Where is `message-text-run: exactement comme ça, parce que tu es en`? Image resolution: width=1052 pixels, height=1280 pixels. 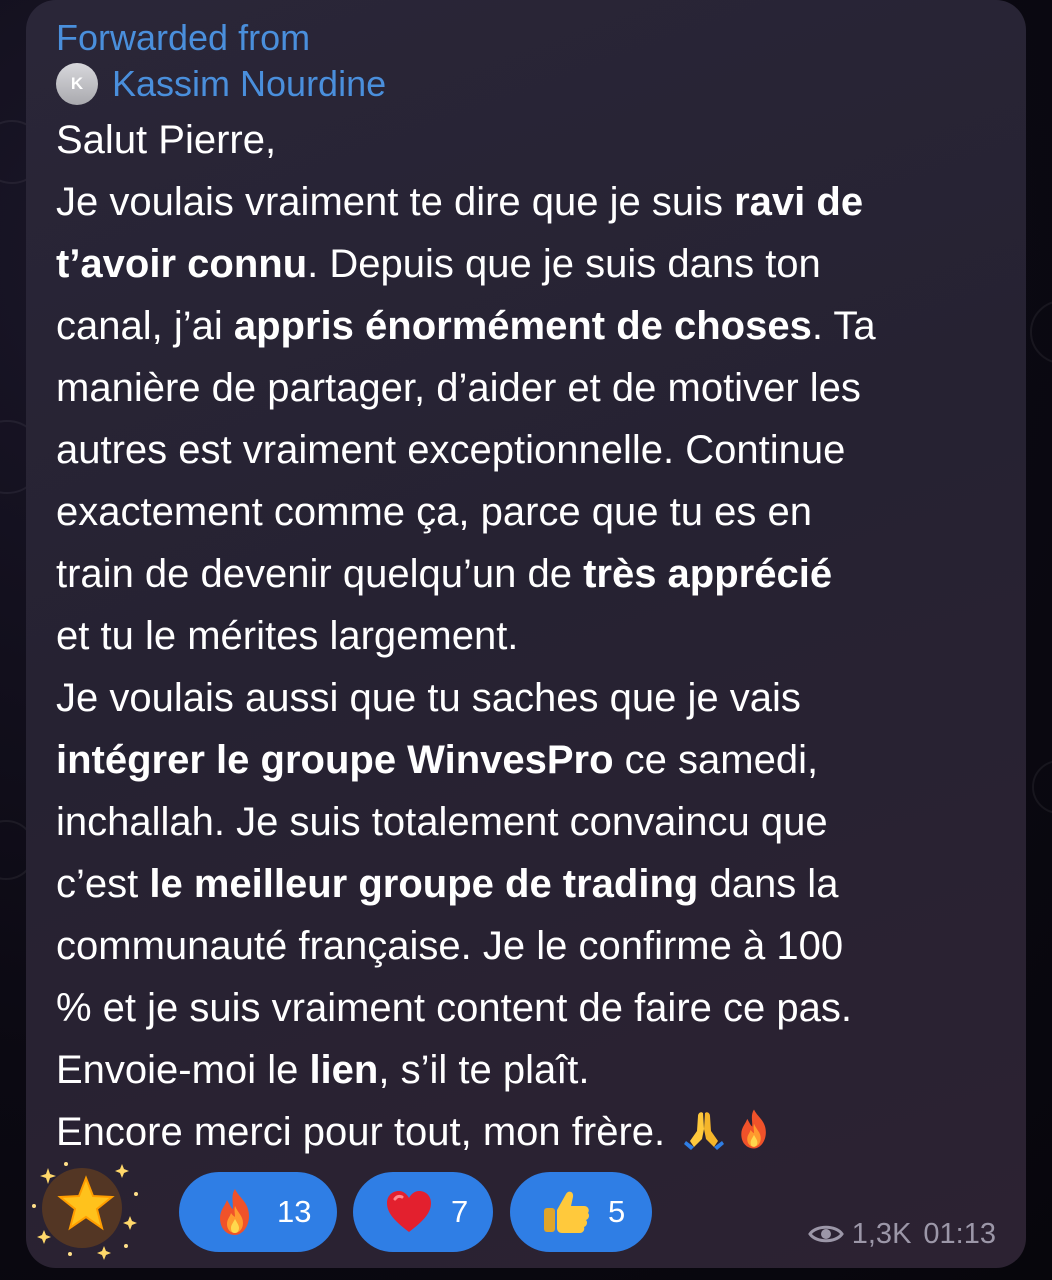
message-text-run: exactement comme ça, parce que tu es en is located at coordinates (434, 512).